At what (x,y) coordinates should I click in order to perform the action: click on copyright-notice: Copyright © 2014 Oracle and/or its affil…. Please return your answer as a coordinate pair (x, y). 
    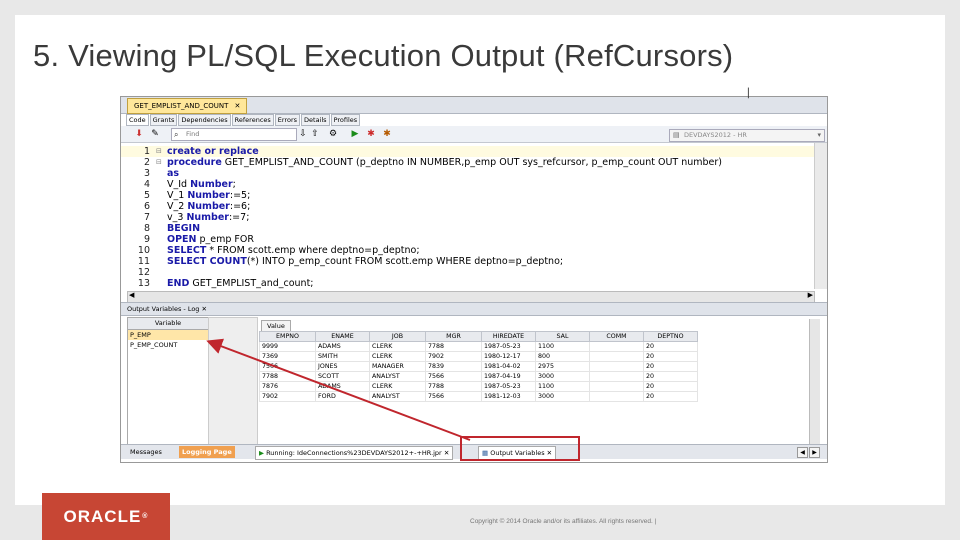
    Looking at the image, I should click on (563, 521).